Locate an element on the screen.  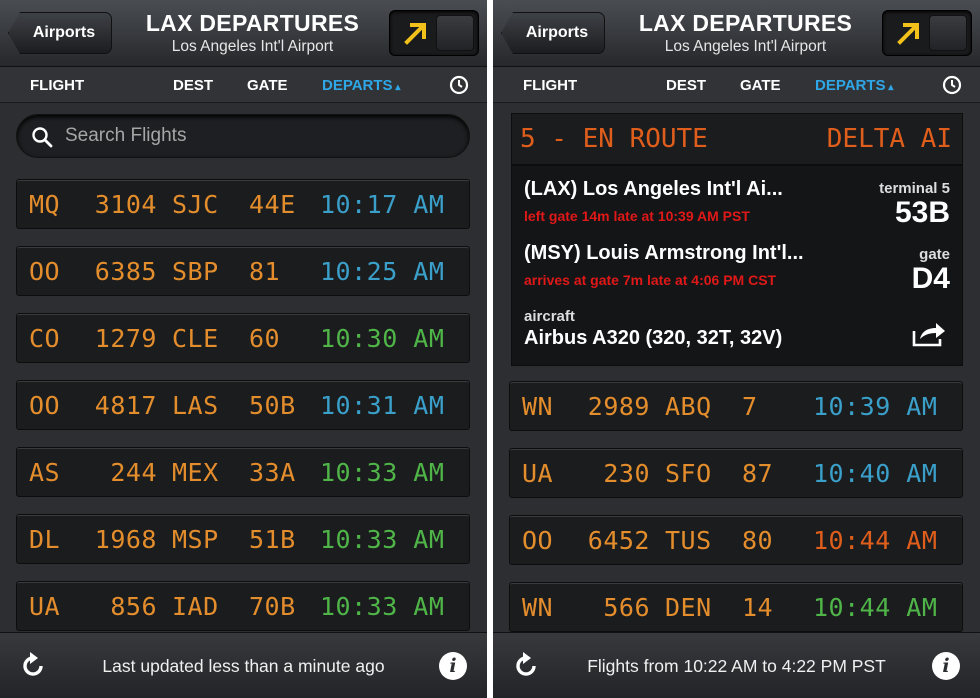
flight-gate: 7 is located at coordinates (750, 406).